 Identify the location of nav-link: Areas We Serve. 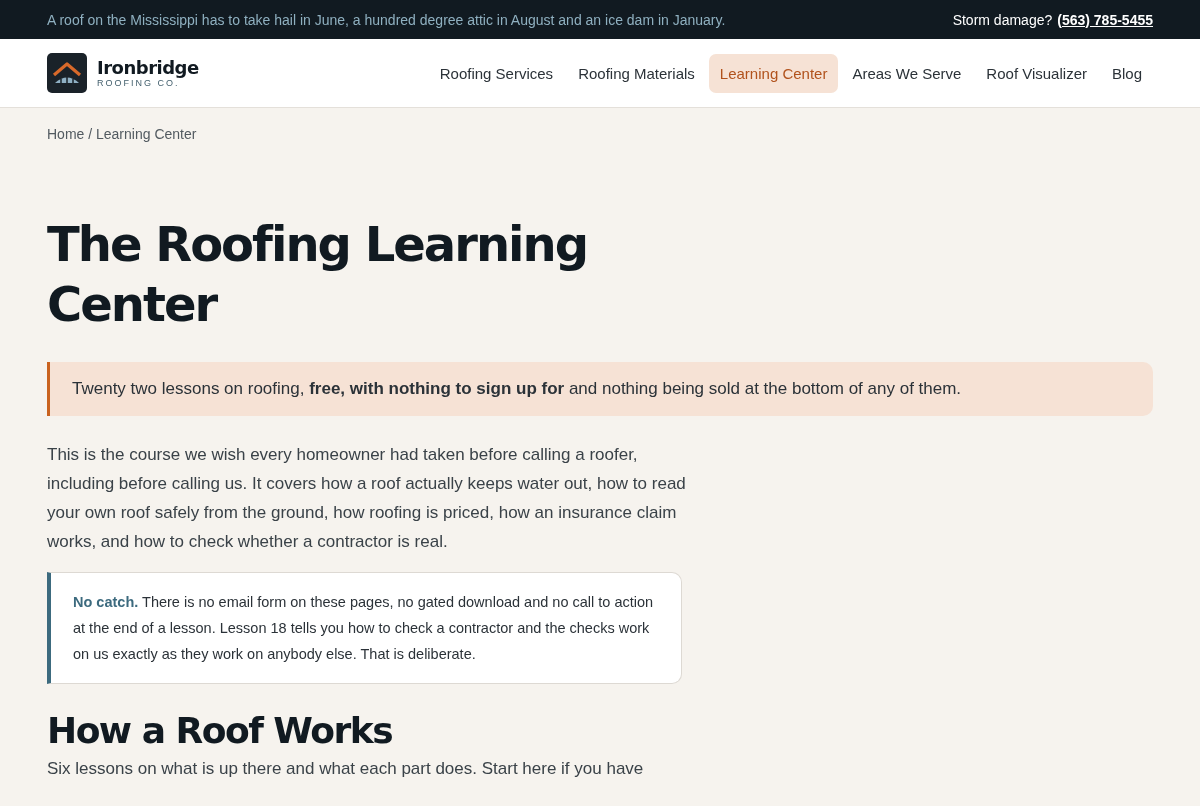
(907, 73).